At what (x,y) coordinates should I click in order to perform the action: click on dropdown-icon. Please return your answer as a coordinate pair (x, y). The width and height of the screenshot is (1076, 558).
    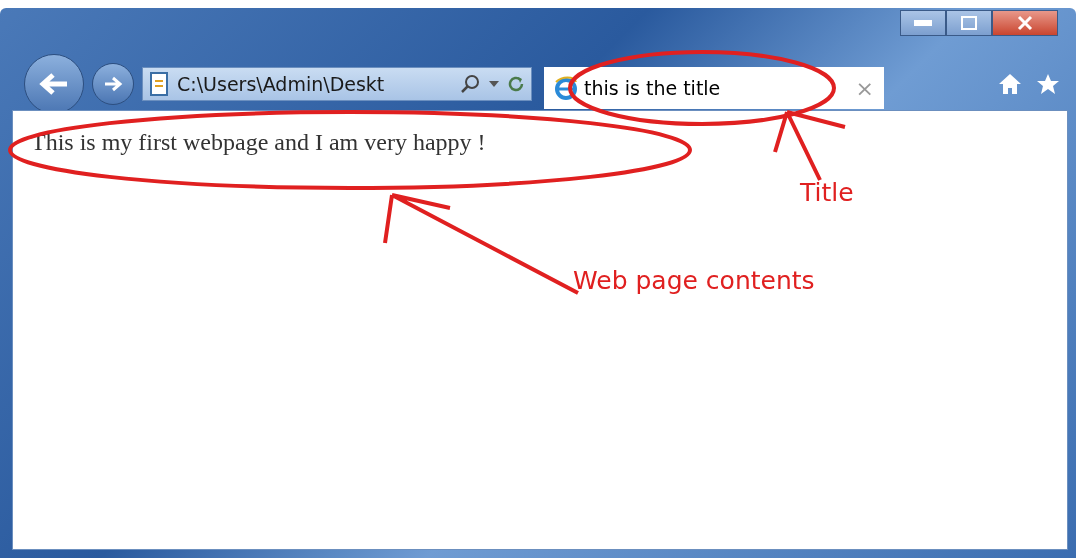
    Looking at the image, I should click on (494, 84).